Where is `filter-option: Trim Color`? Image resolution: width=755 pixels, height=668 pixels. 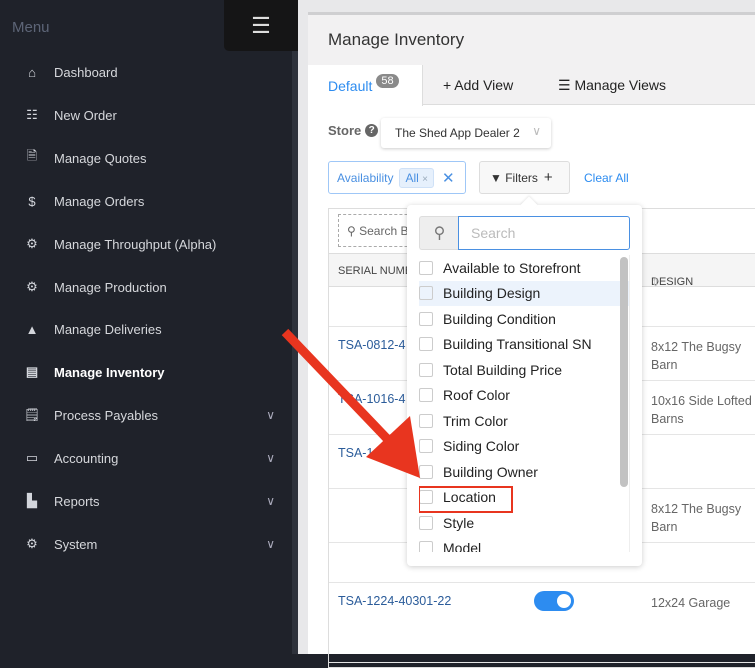
filter-option: Trim Color is located at coordinates (524, 421).